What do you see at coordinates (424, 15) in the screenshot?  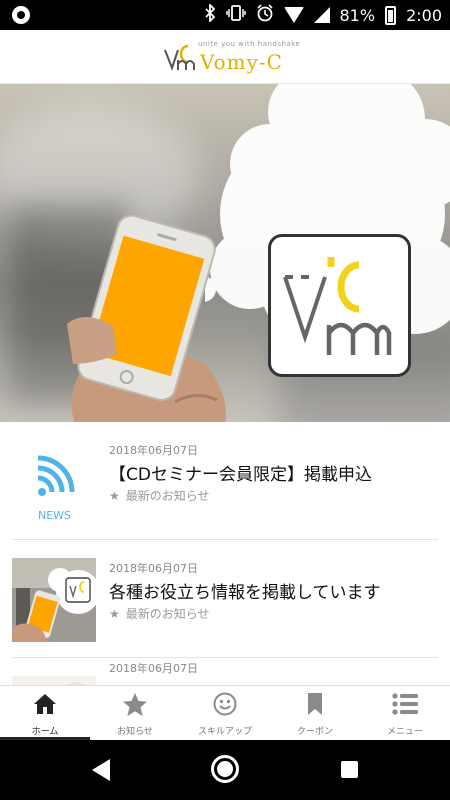 I see `clock: 2:00` at bounding box center [424, 15].